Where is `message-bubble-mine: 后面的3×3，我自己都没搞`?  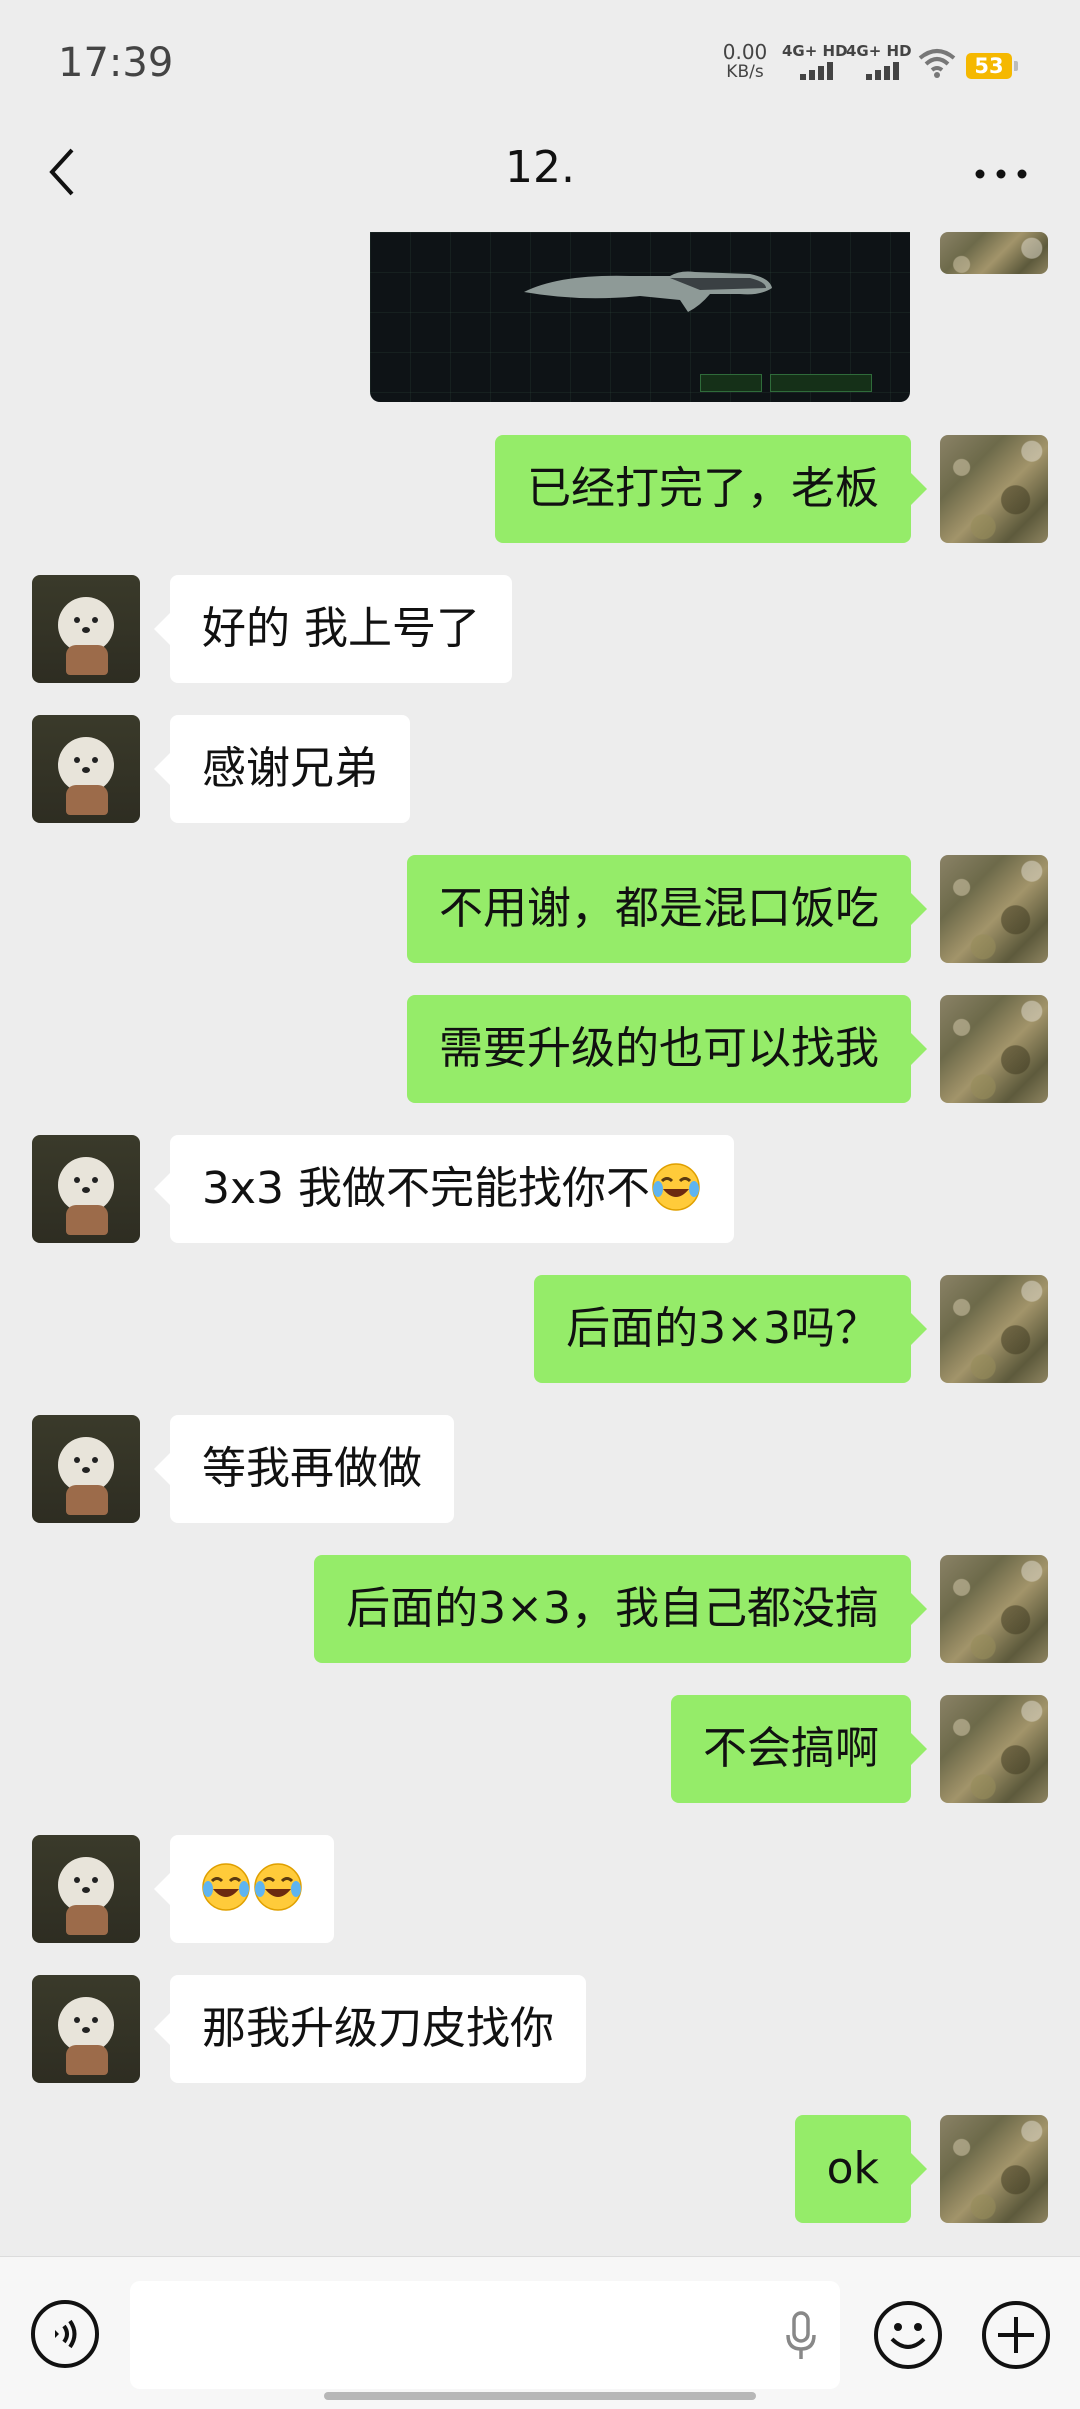
message-bubble-mine: 后面的3×3，我自己都没搞 is located at coordinates (620, 1609).